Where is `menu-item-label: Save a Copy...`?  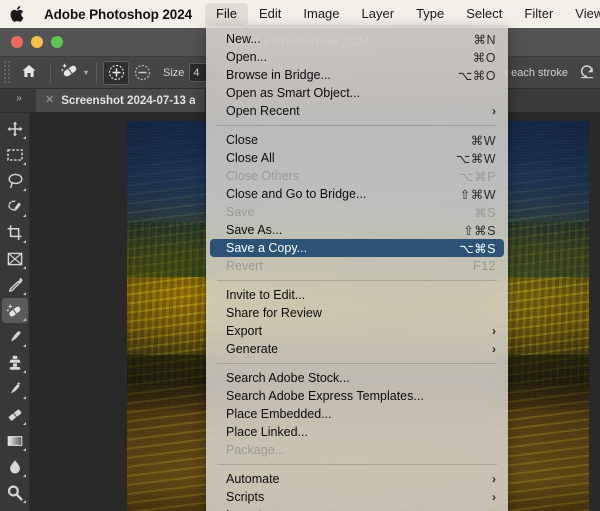
menu-item-label: Save a Copy... is located at coordinates (267, 248).